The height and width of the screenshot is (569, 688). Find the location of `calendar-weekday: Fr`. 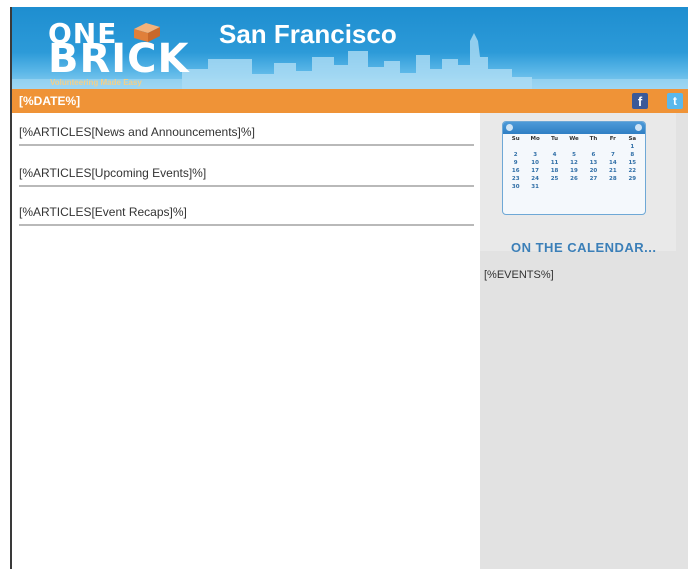

calendar-weekday: Fr is located at coordinates (612, 139).